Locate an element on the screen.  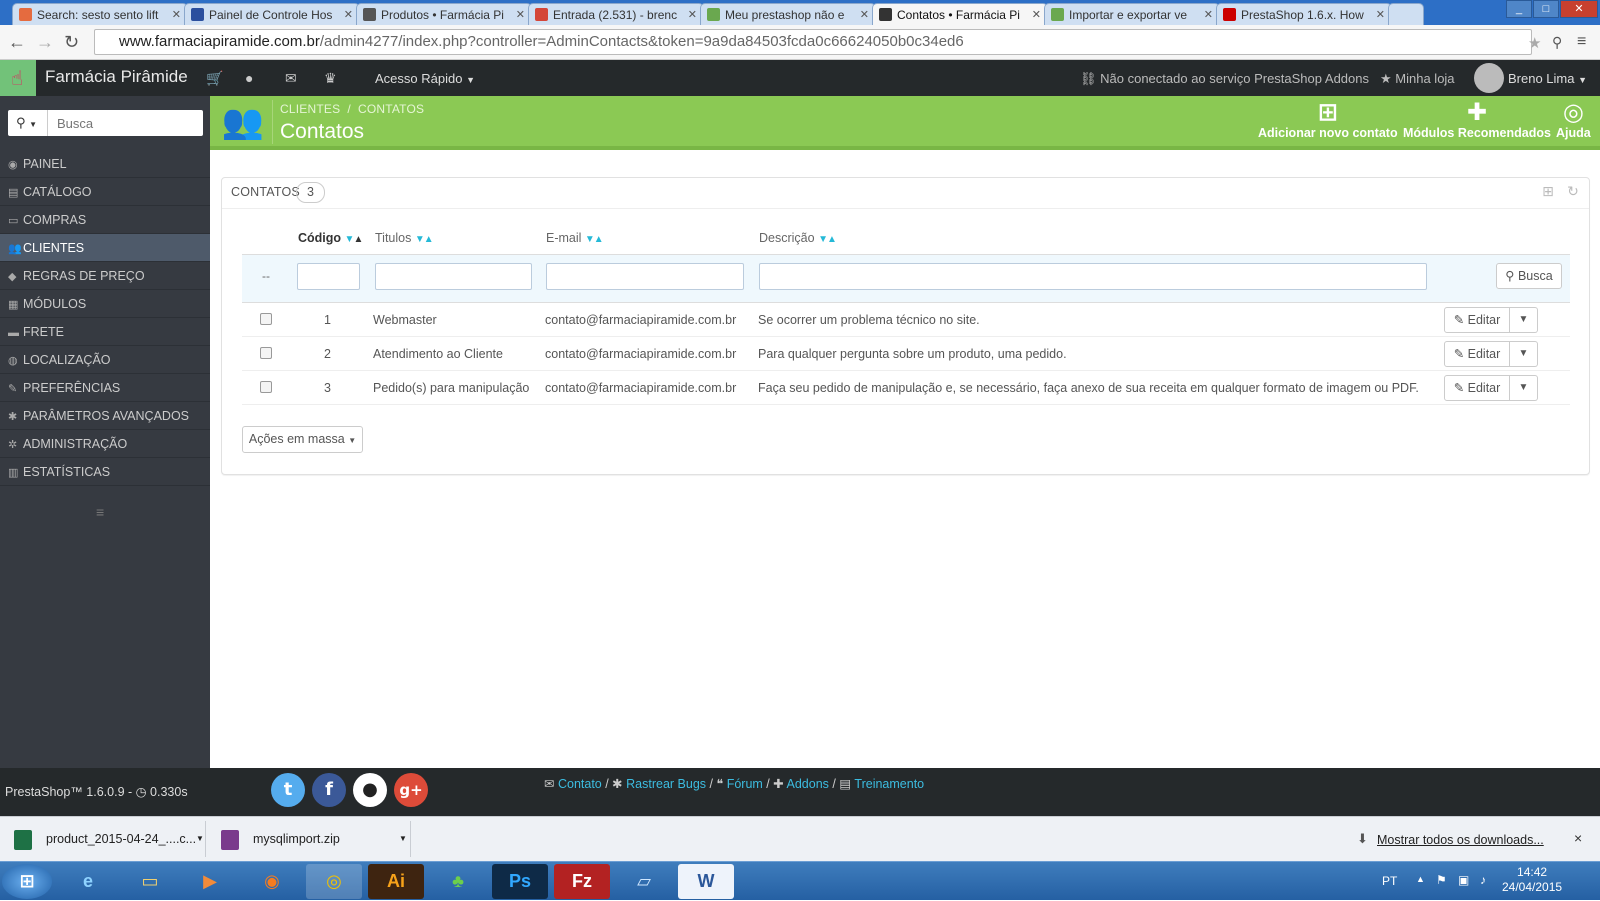
language-indicator: PT is located at coordinates (1389, 881).